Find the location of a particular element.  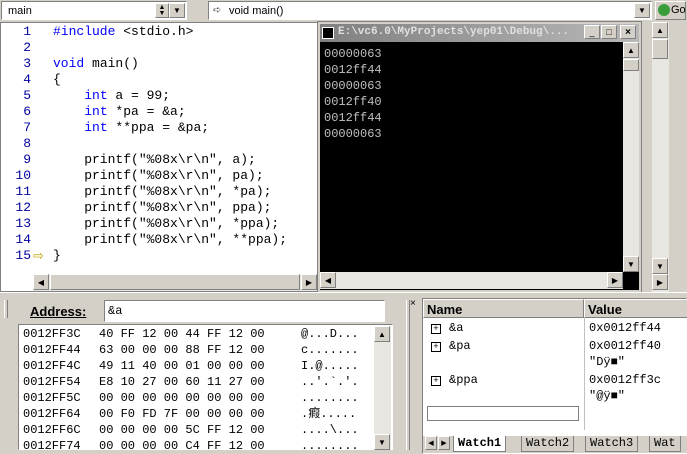

line-number: 1 is located at coordinates (27, 31).